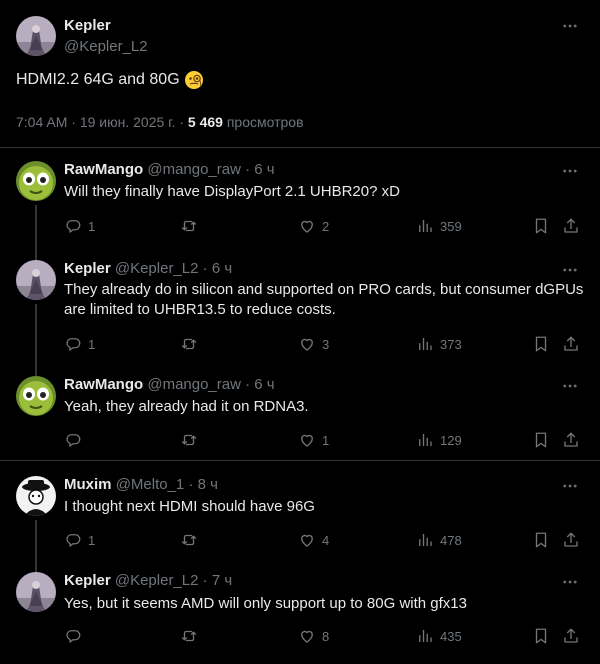 The height and width of the screenshot is (664, 600). What do you see at coordinates (150, 484) in the screenshot?
I see `reply-author-handle: @Melto_1` at bounding box center [150, 484].